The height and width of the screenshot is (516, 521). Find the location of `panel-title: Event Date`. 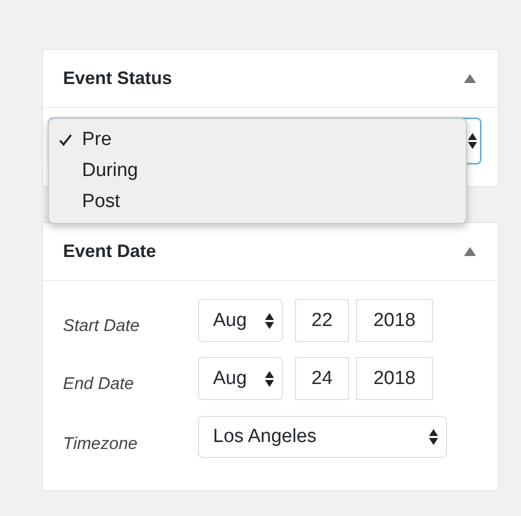

panel-title: Event Date is located at coordinates (109, 251).